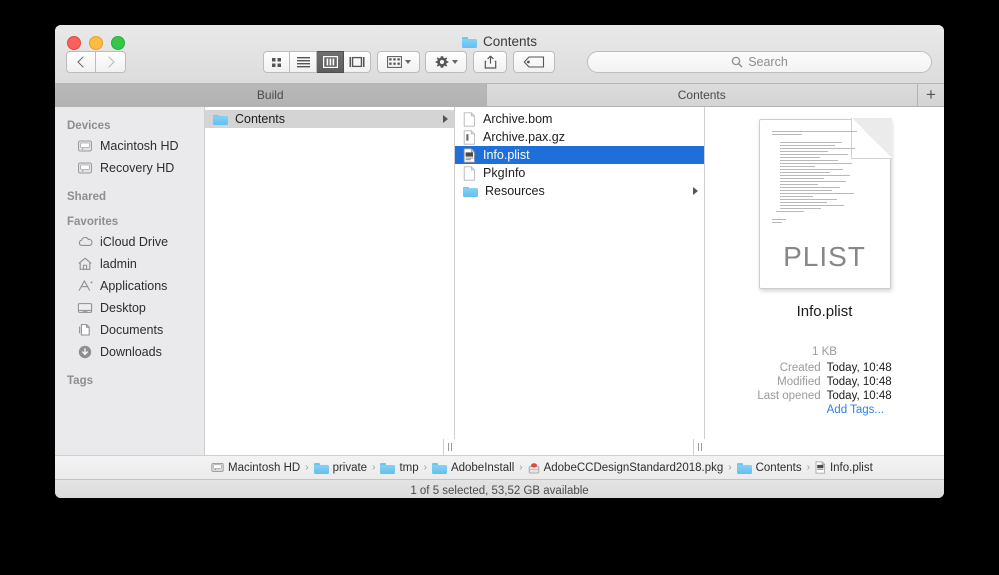 The height and width of the screenshot is (575, 999). I want to click on breadcrumb-adobeinstall: AdobeInstall, so click(473, 467).